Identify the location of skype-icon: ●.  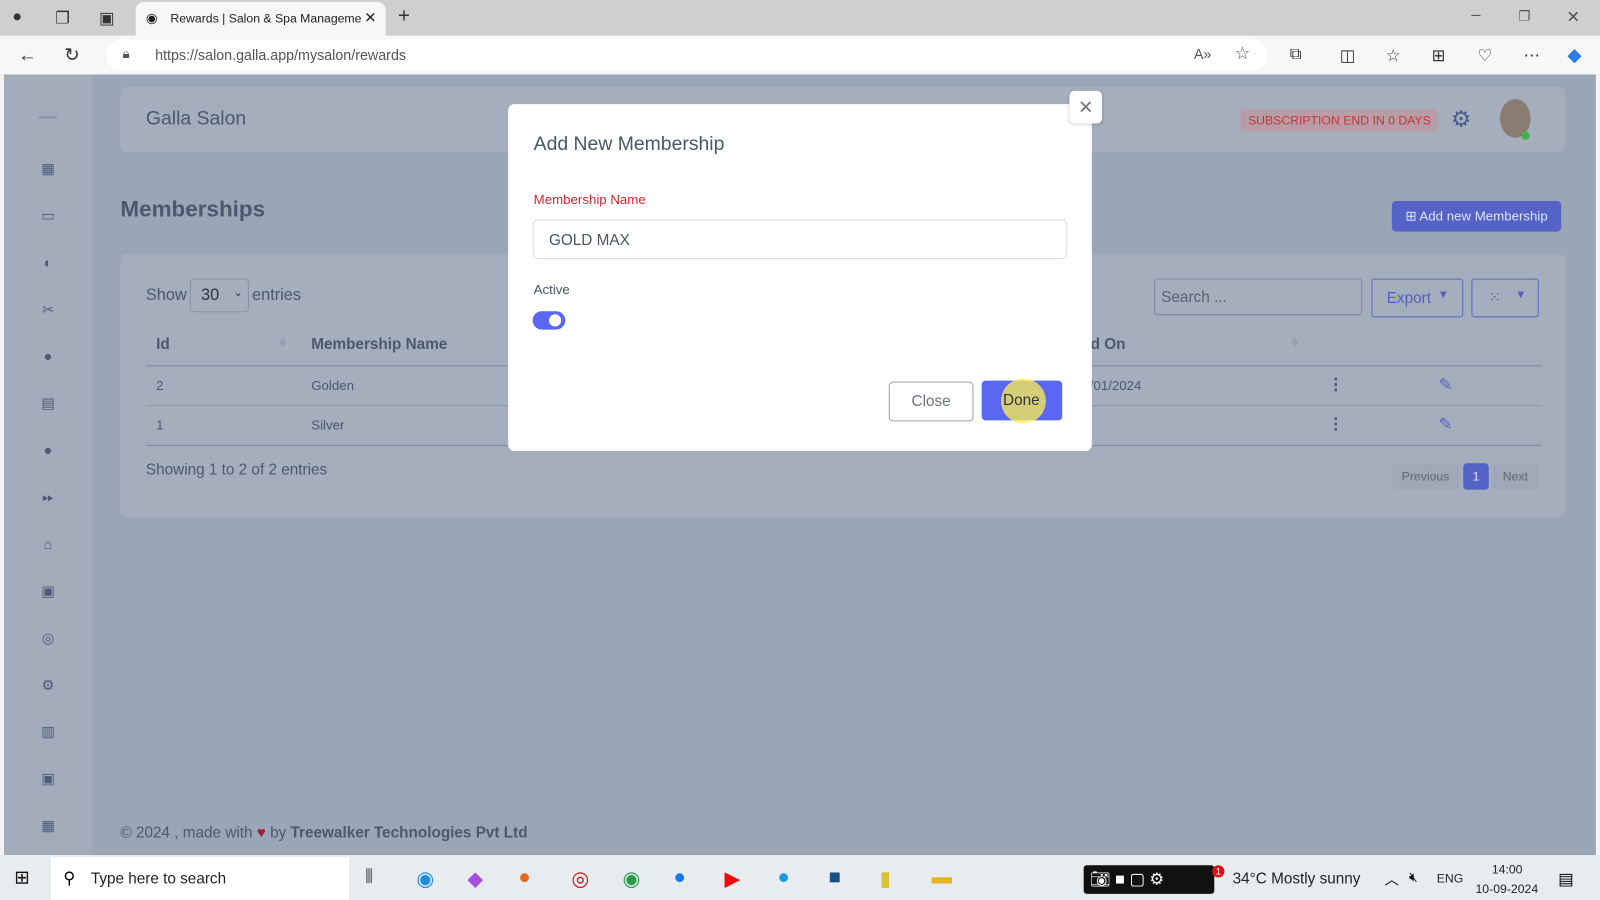
(784, 877).